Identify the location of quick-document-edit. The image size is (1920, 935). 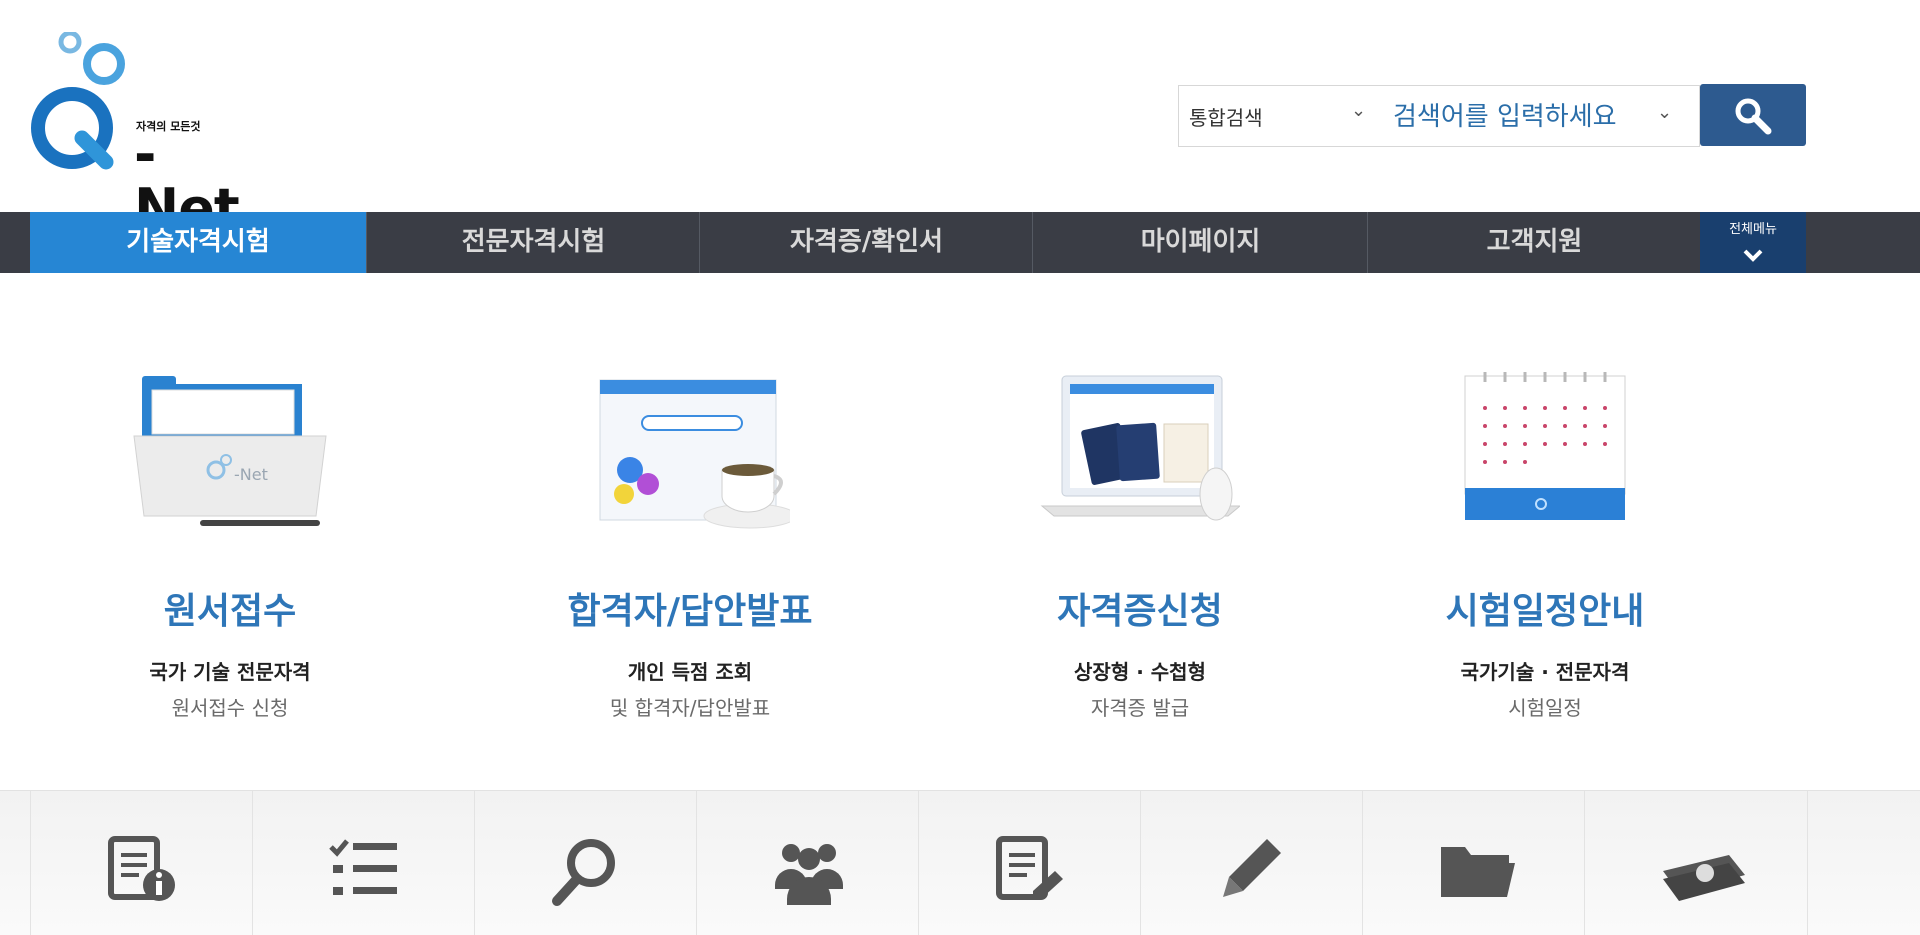
(1029, 863).